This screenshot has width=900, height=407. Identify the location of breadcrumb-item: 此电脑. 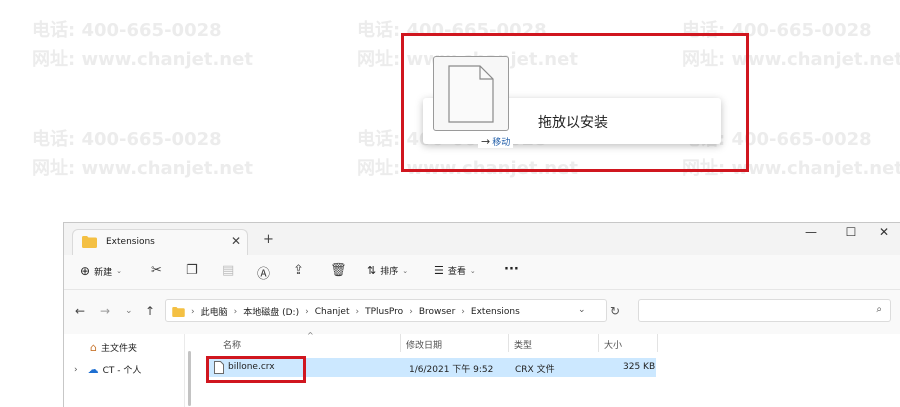
(214, 311).